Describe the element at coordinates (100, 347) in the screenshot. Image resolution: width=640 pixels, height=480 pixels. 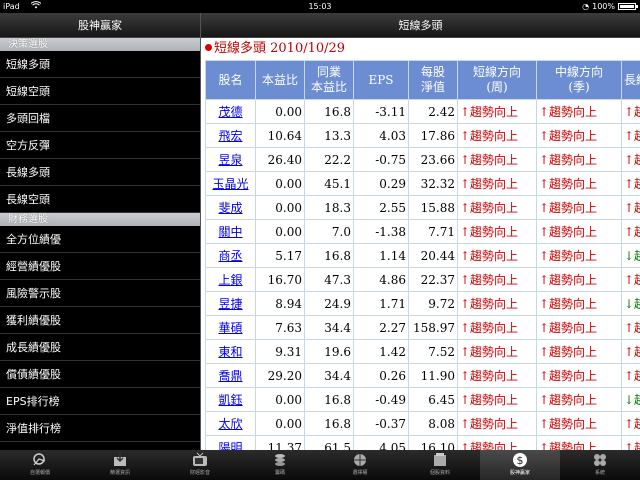
I see `menu-item: 成長績優股` at that location.